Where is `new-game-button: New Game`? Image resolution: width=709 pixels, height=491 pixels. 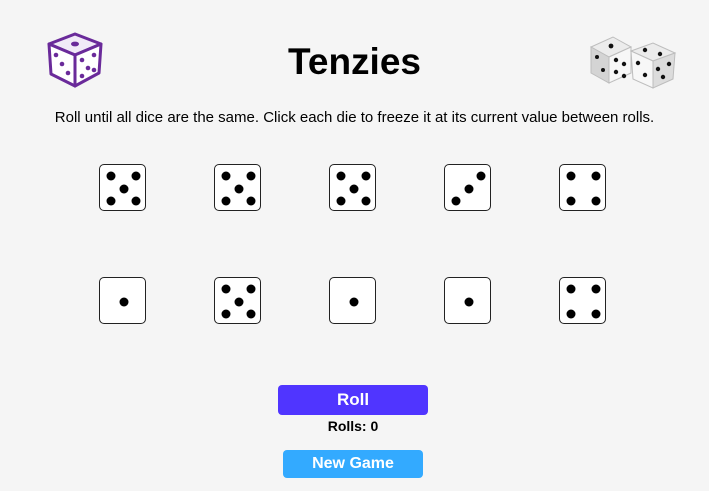
new-game-button: New Game is located at coordinates (353, 464).